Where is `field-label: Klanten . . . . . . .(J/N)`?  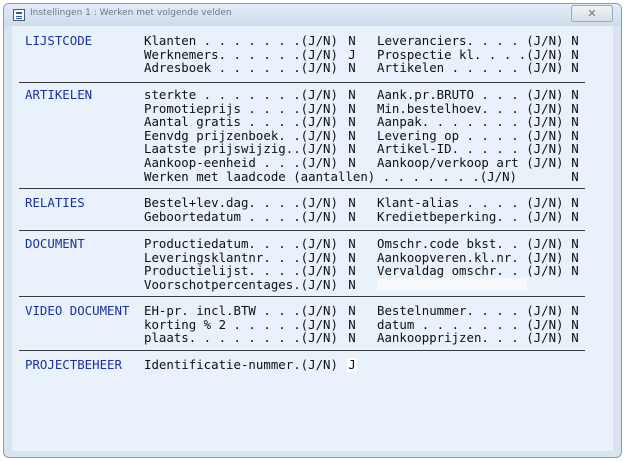 field-label: Klanten . . . . . . .(J/N) is located at coordinates (241, 40).